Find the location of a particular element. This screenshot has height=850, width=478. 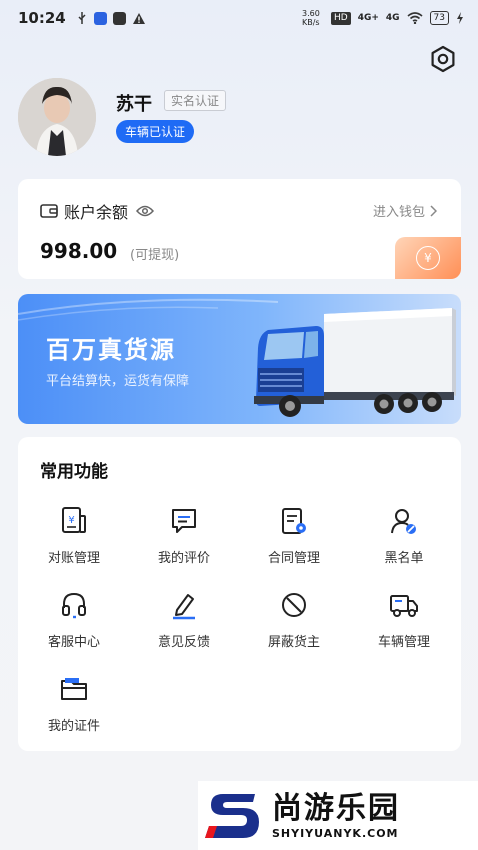

settings-button is located at coordinates (443, 59).